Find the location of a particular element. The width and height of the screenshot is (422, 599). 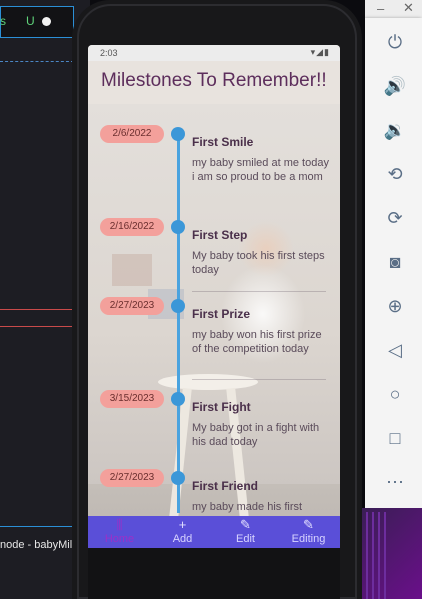

milestone-title: First Prize is located at coordinates (221, 314).